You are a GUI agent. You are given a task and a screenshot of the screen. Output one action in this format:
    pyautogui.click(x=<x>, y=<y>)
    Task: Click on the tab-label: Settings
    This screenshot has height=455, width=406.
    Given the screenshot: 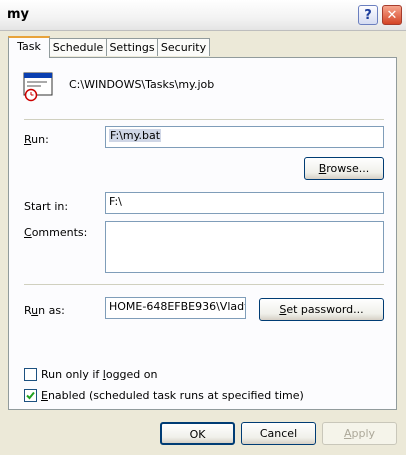 What is the action you would take?
    pyautogui.click(x=132, y=47)
    